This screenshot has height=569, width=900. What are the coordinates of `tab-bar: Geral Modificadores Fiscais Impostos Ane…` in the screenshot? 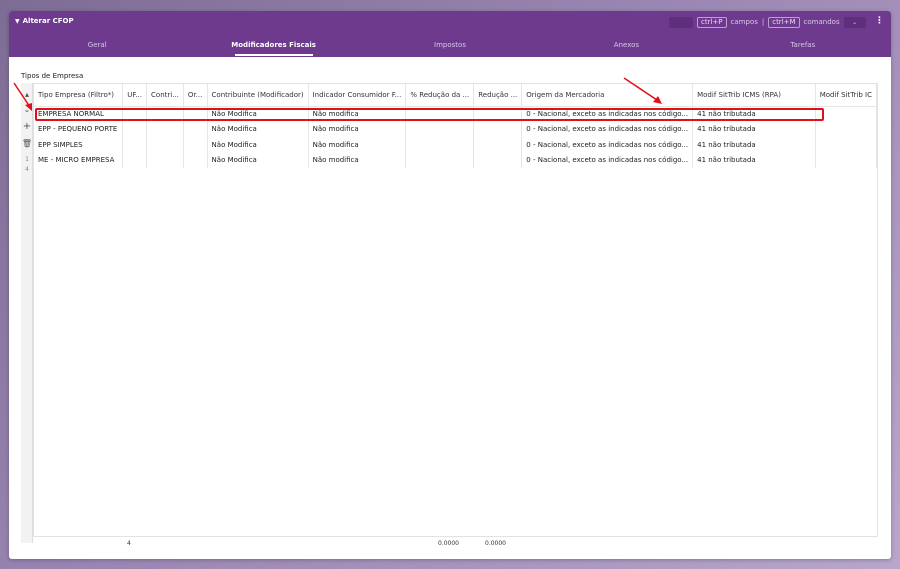 It's located at (450, 45).